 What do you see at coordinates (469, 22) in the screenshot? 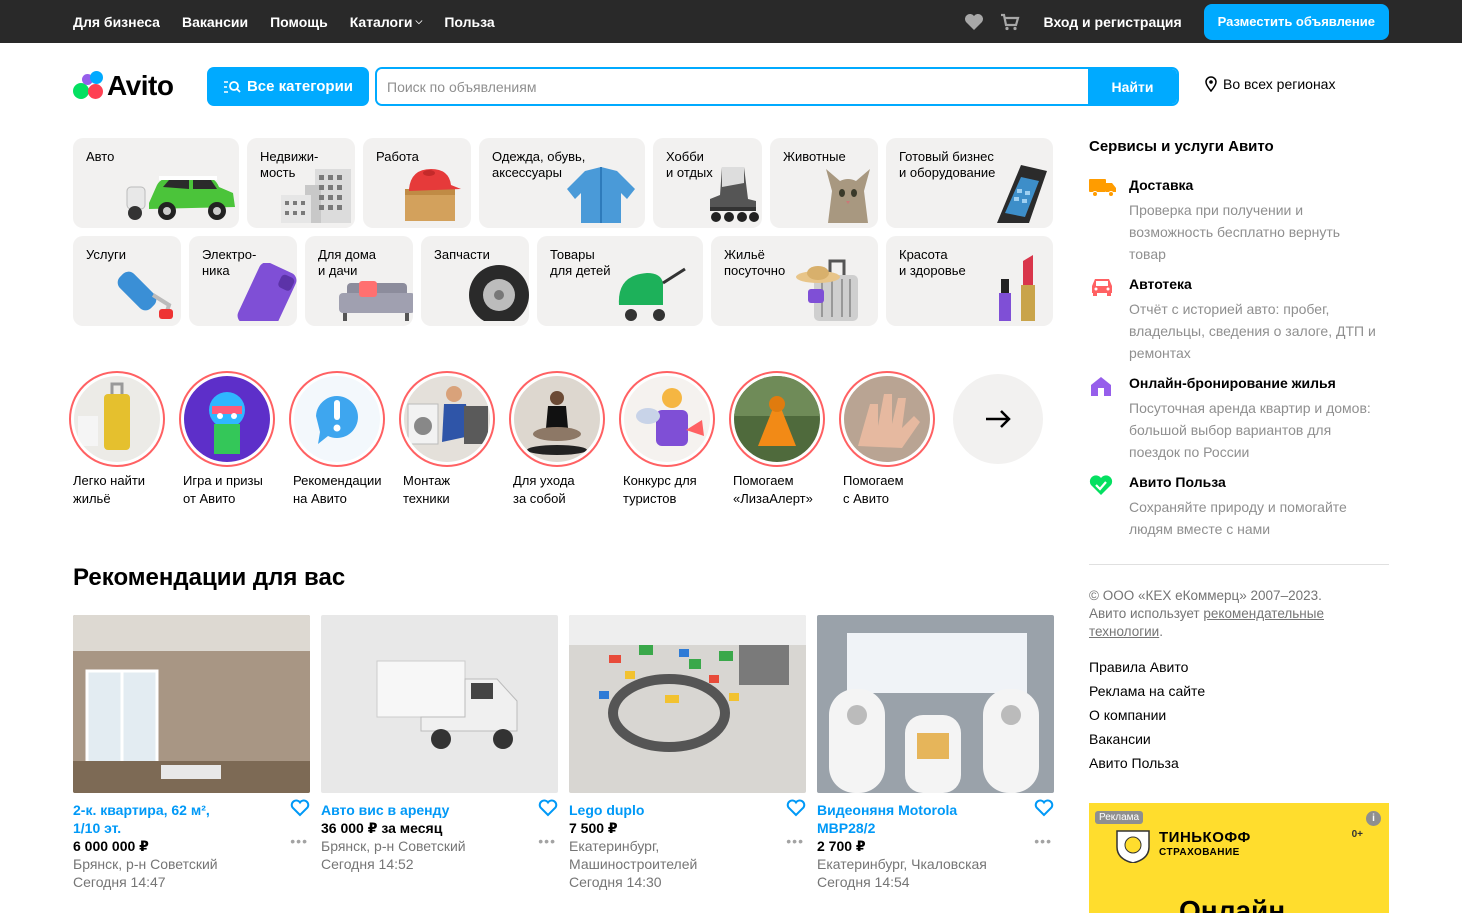
I see `nav-benefit: Польза` at bounding box center [469, 22].